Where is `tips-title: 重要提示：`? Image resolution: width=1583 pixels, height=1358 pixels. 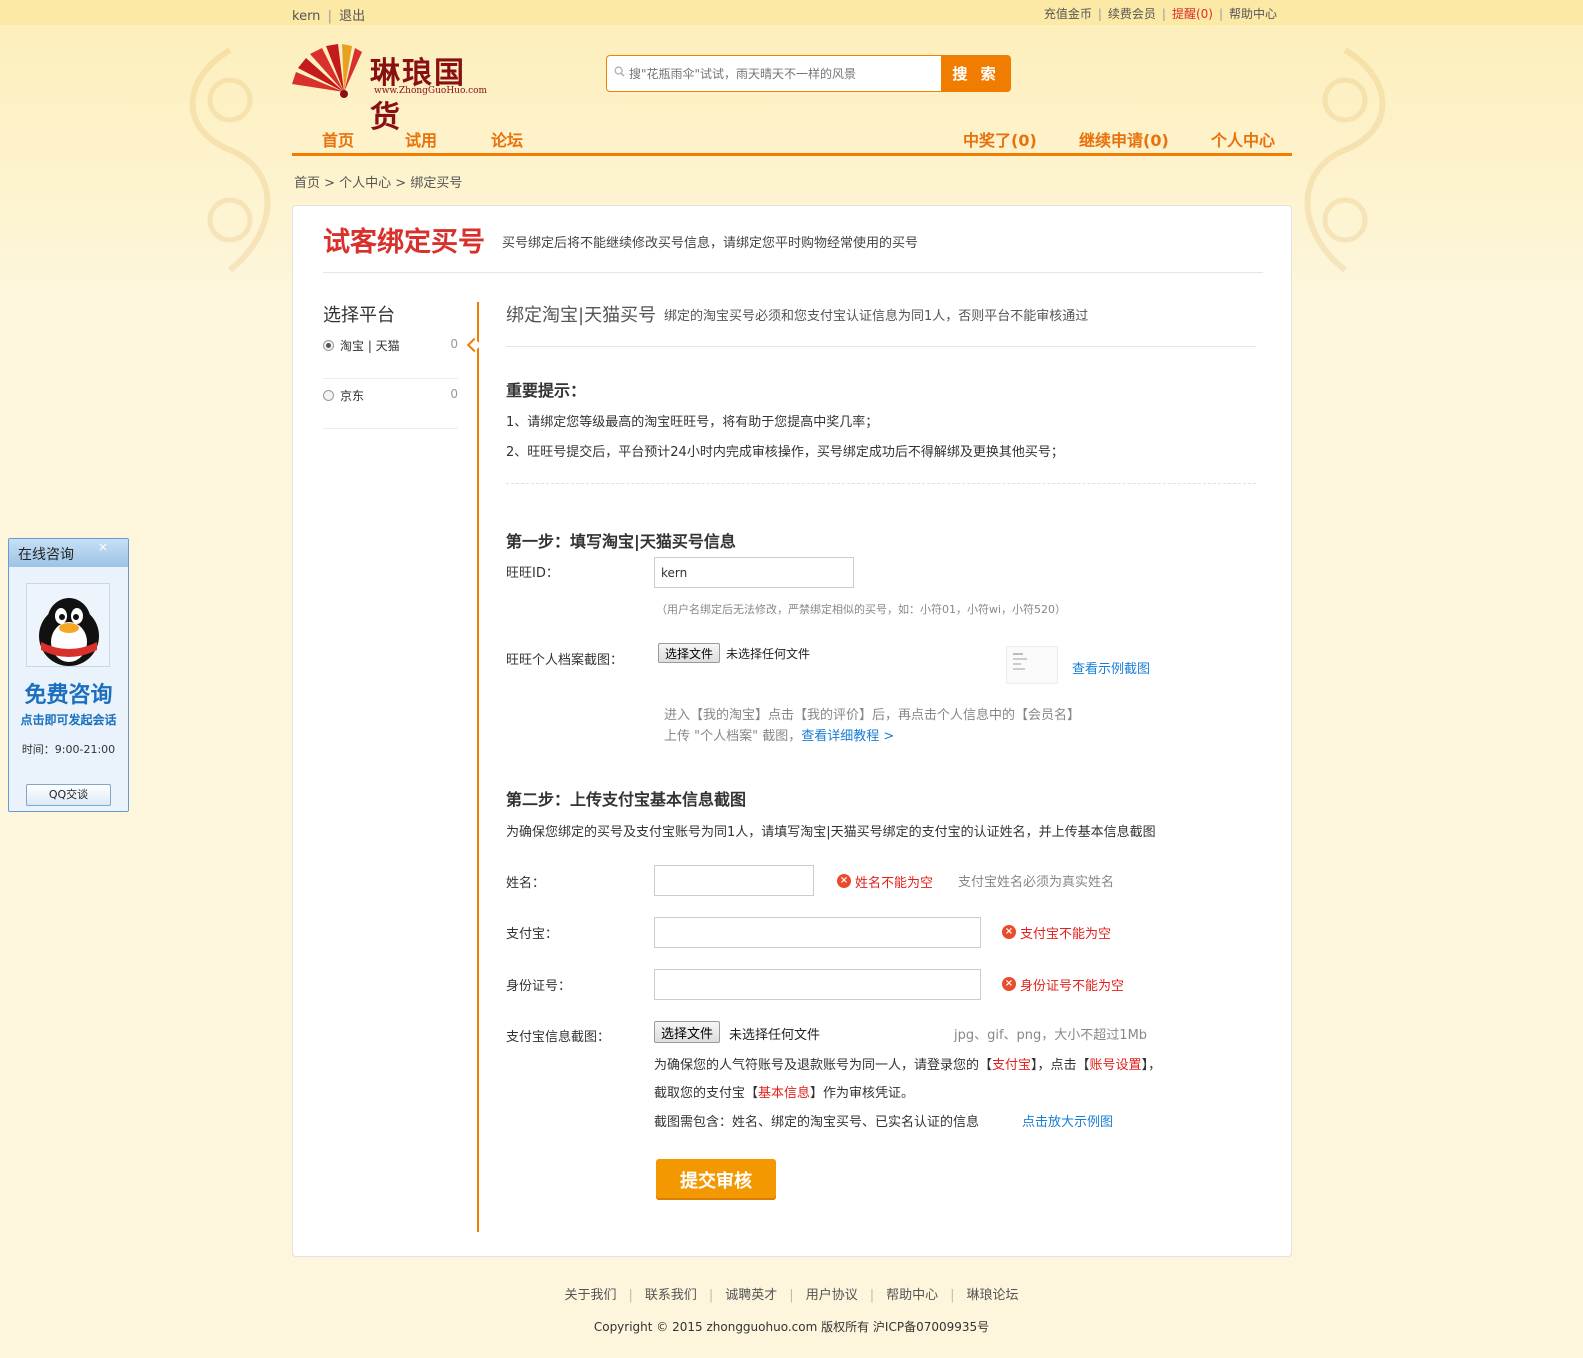 tips-title: 重要提示： is located at coordinates (546, 390).